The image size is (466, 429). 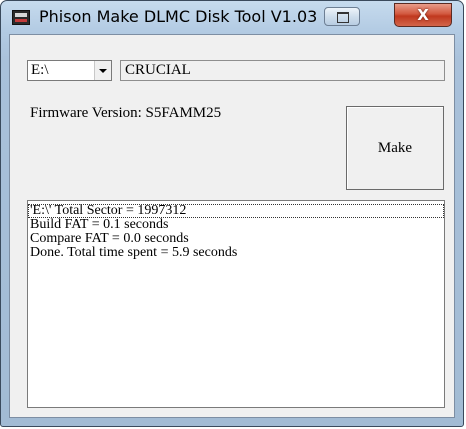 I want to click on firmware-version-label: Firmware Version: S5FAMM25, so click(x=126, y=113).